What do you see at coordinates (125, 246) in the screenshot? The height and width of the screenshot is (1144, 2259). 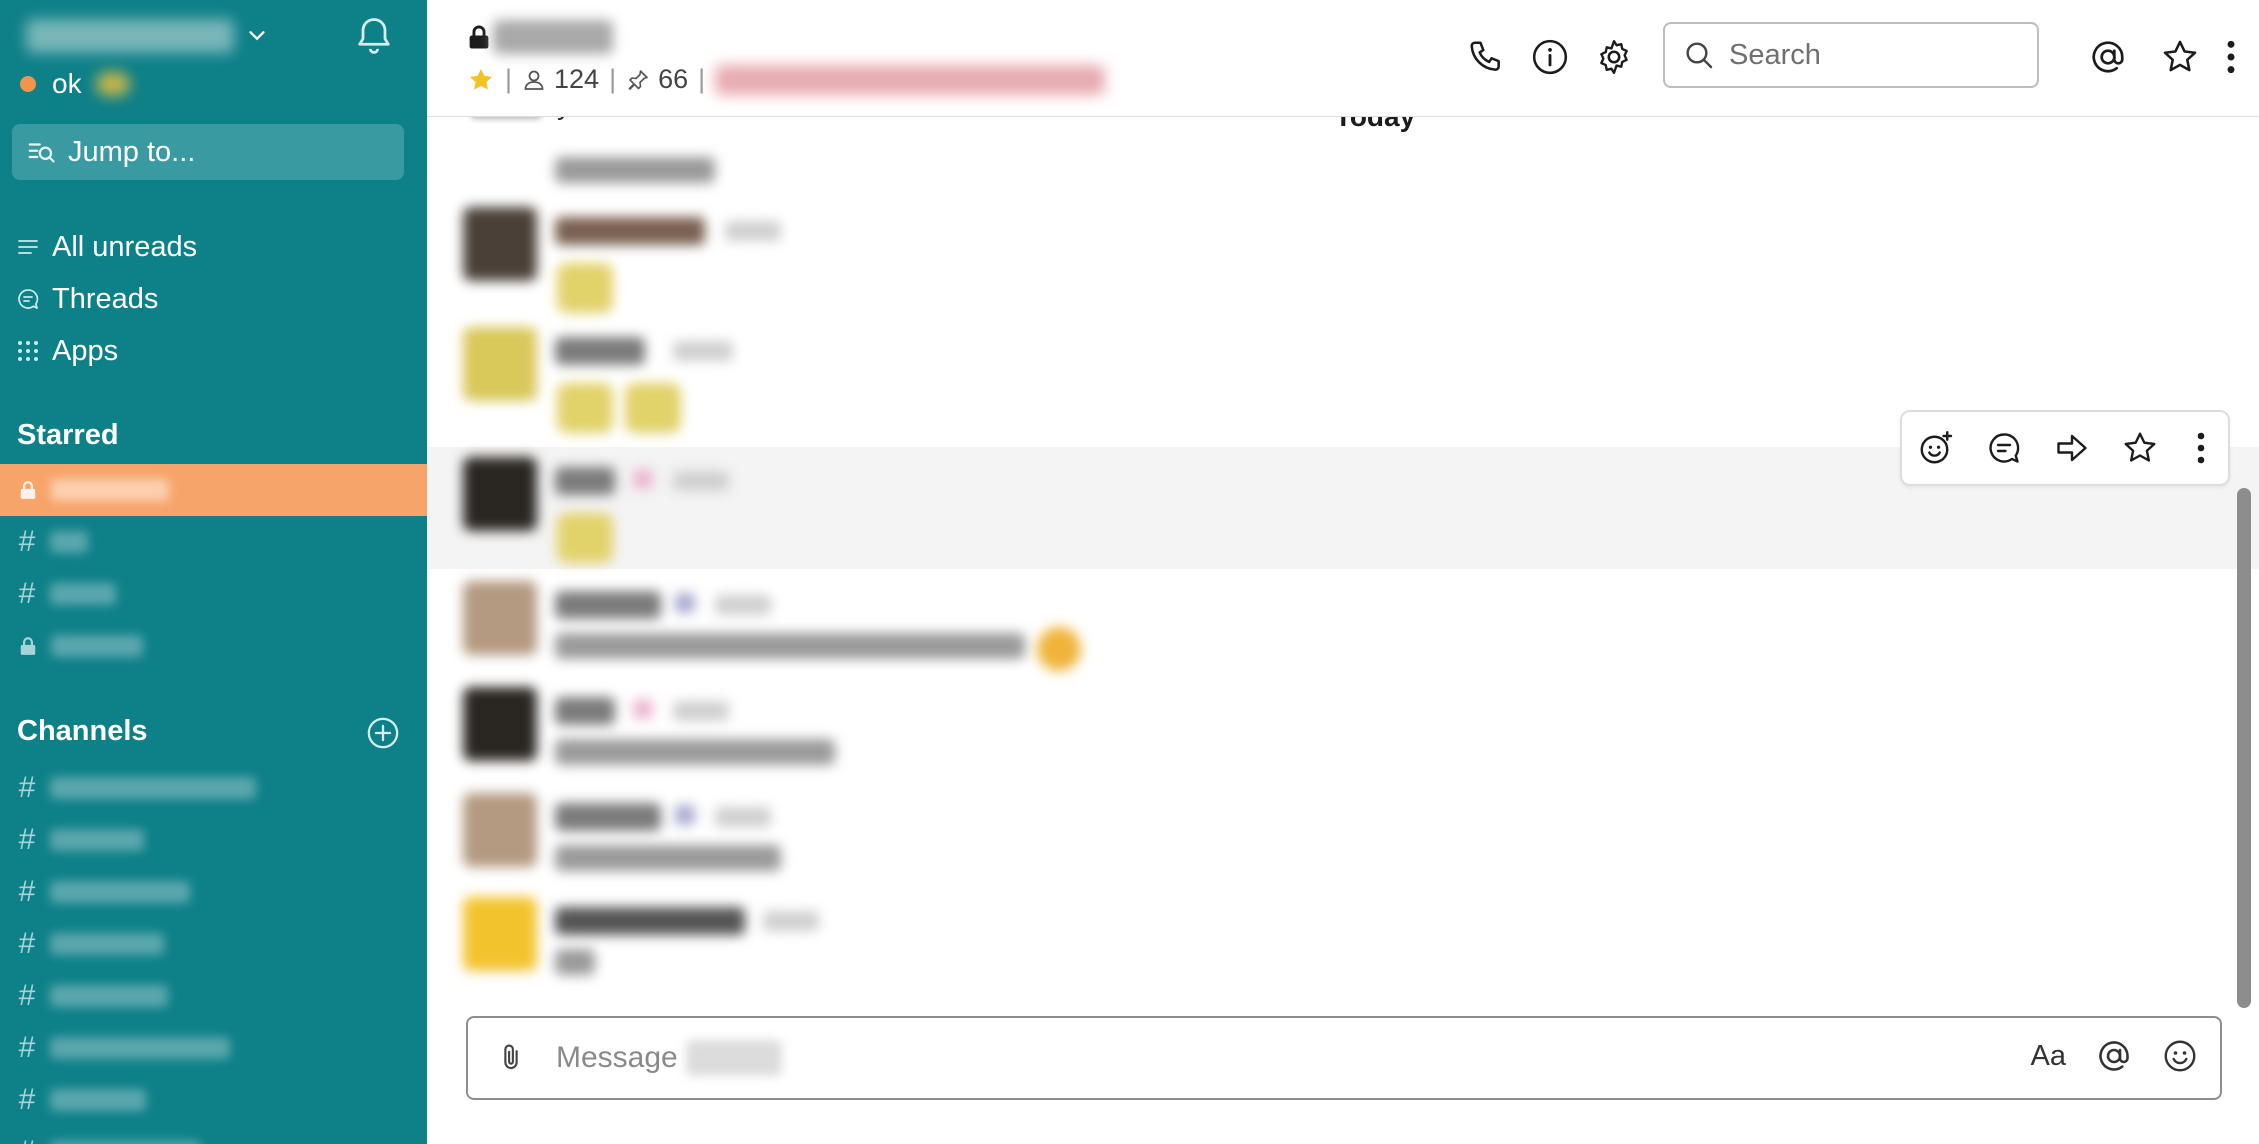 I see `sidebar-item-label: All unreads` at bounding box center [125, 246].